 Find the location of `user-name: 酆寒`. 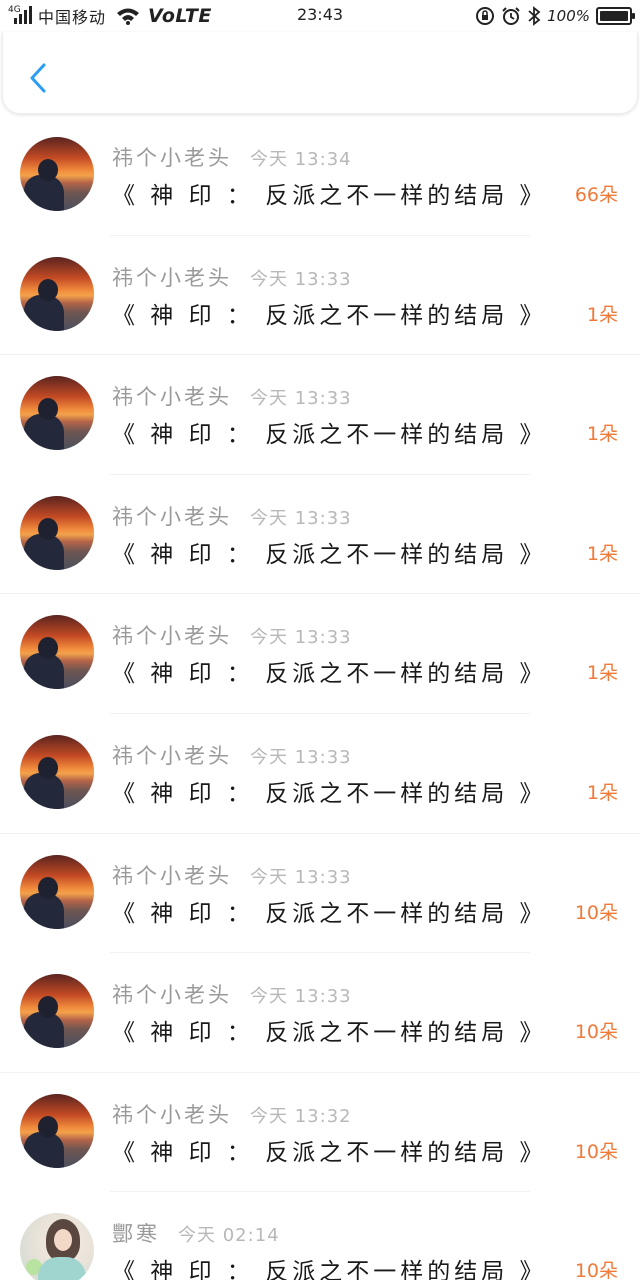

user-name: 酆寒 is located at coordinates (136, 1233).